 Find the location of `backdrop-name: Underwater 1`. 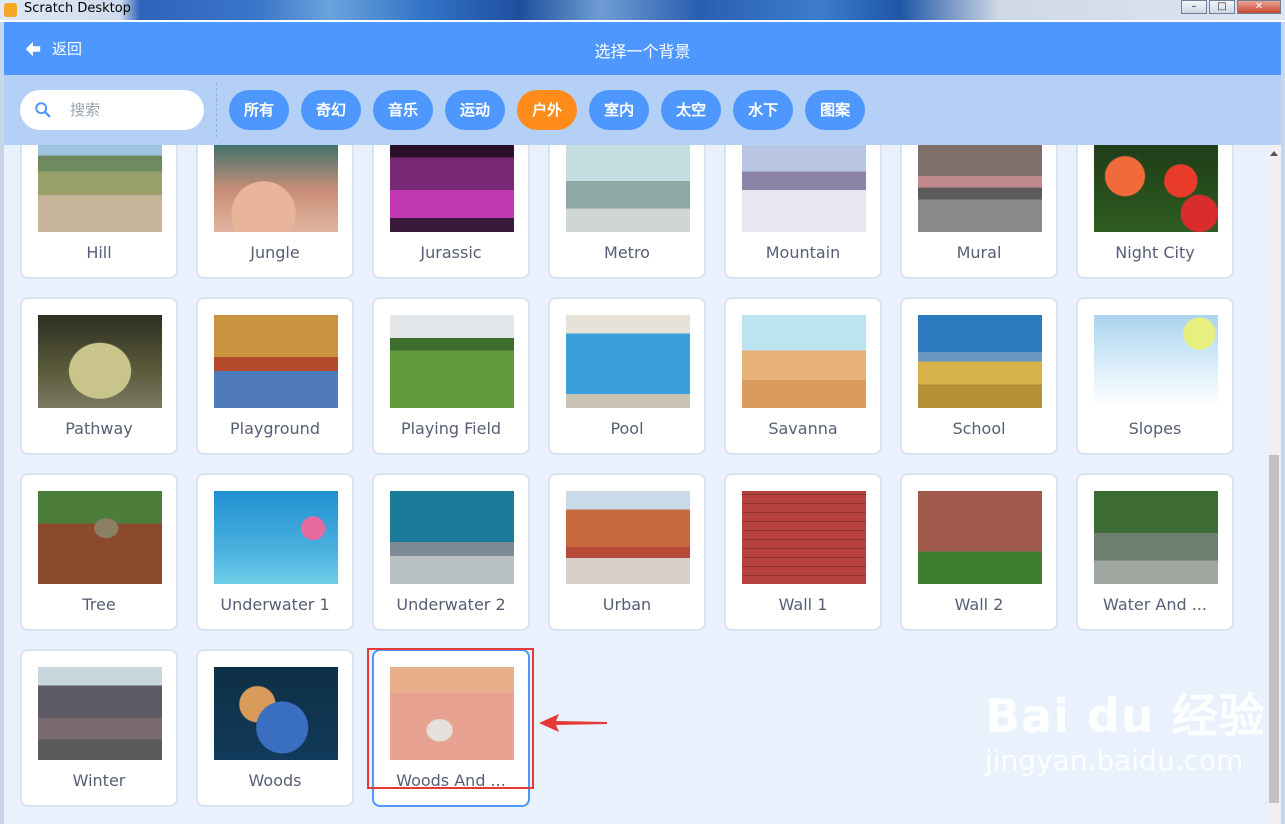

backdrop-name: Underwater 1 is located at coordinates (275, 604).